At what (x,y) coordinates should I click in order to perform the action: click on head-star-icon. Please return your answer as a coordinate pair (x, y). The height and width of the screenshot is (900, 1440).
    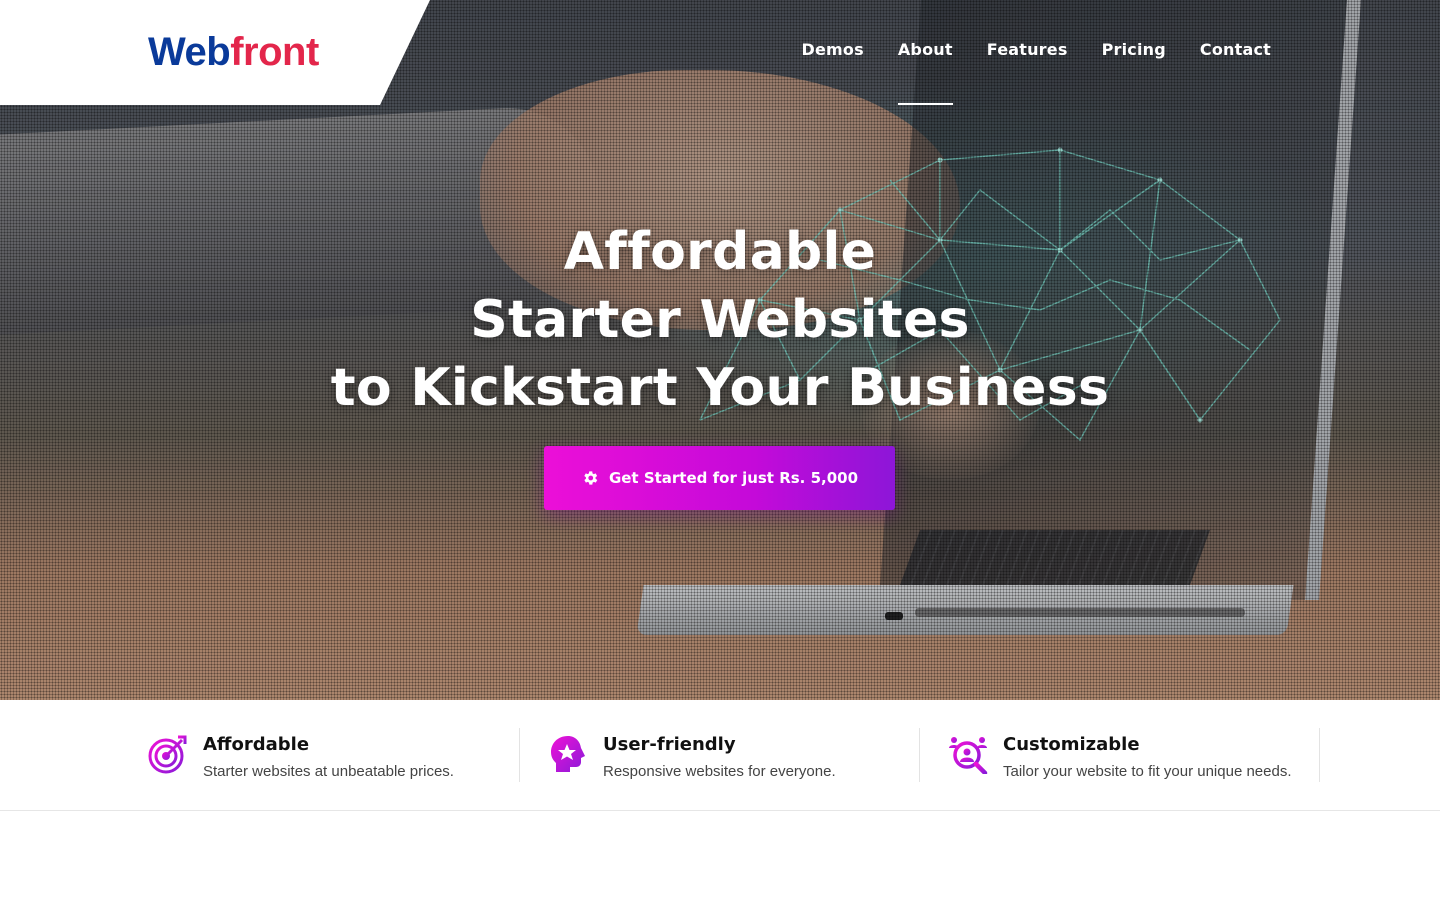
    Looking at the image, I should click on (568, 754).